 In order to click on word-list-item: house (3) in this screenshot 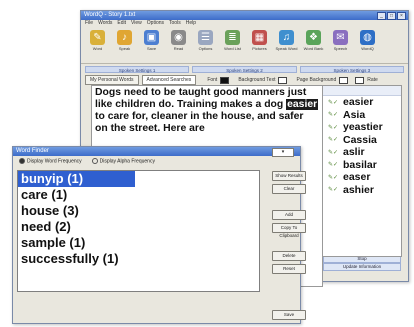, I will do `click(138, 211)`.